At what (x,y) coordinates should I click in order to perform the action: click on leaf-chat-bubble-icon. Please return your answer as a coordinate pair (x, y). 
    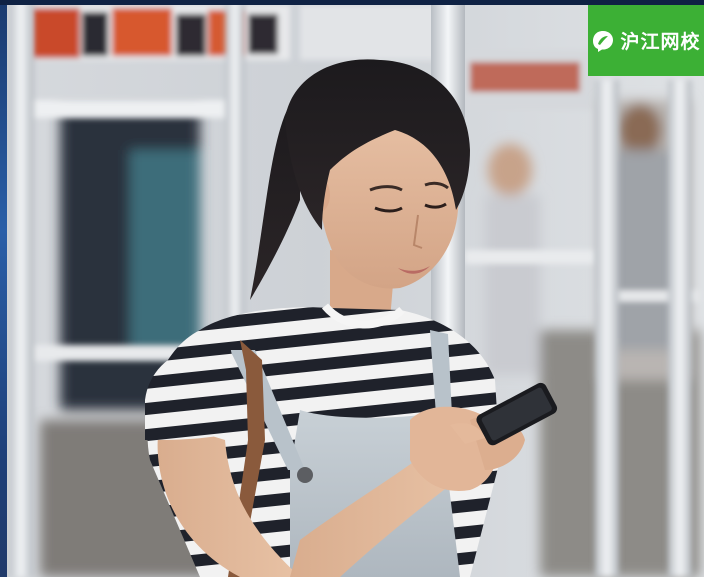
    Looking at the image, I should click on (603, 41).